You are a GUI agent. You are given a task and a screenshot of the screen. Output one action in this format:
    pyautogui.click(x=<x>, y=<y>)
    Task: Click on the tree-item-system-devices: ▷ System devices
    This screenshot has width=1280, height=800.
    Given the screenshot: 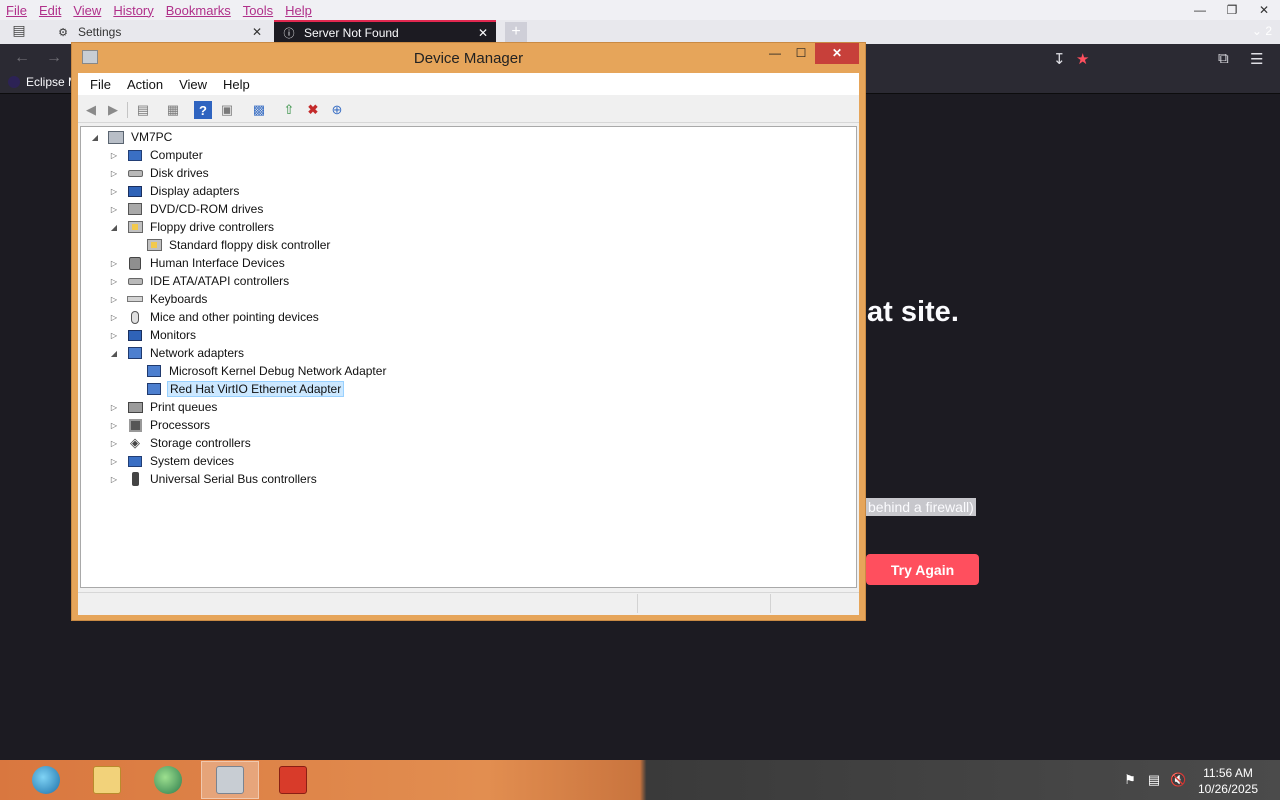 What is the action you would take?
    pyautogui.click(x=172, y=461)
    